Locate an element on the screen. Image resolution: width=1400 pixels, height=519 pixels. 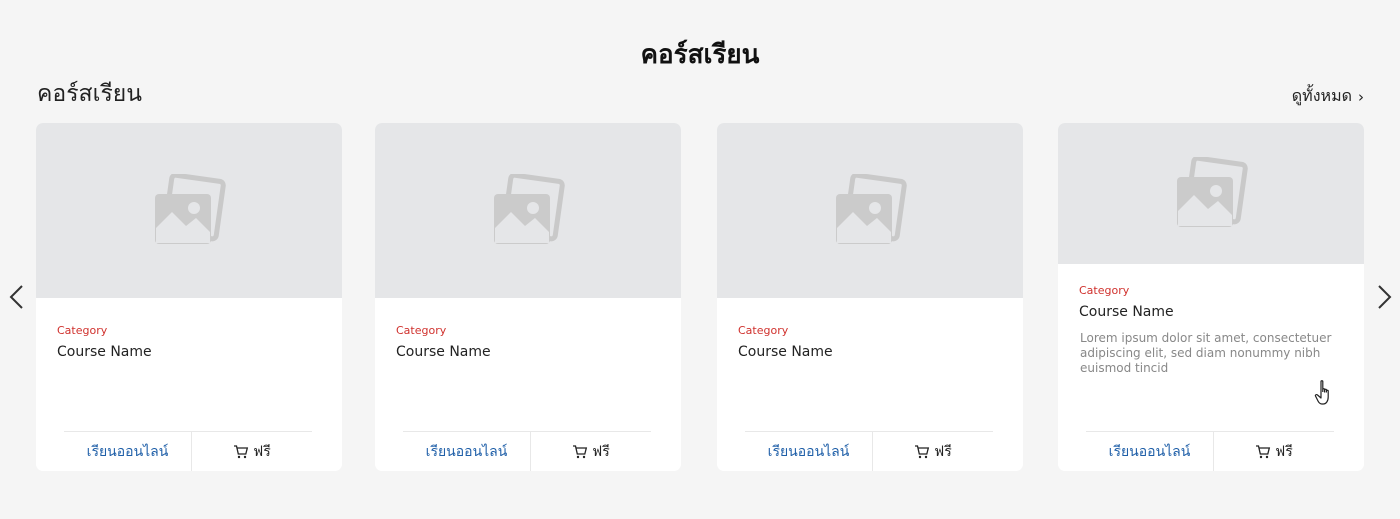
hand-cursor-icon is located at coordinates (1321, 392).